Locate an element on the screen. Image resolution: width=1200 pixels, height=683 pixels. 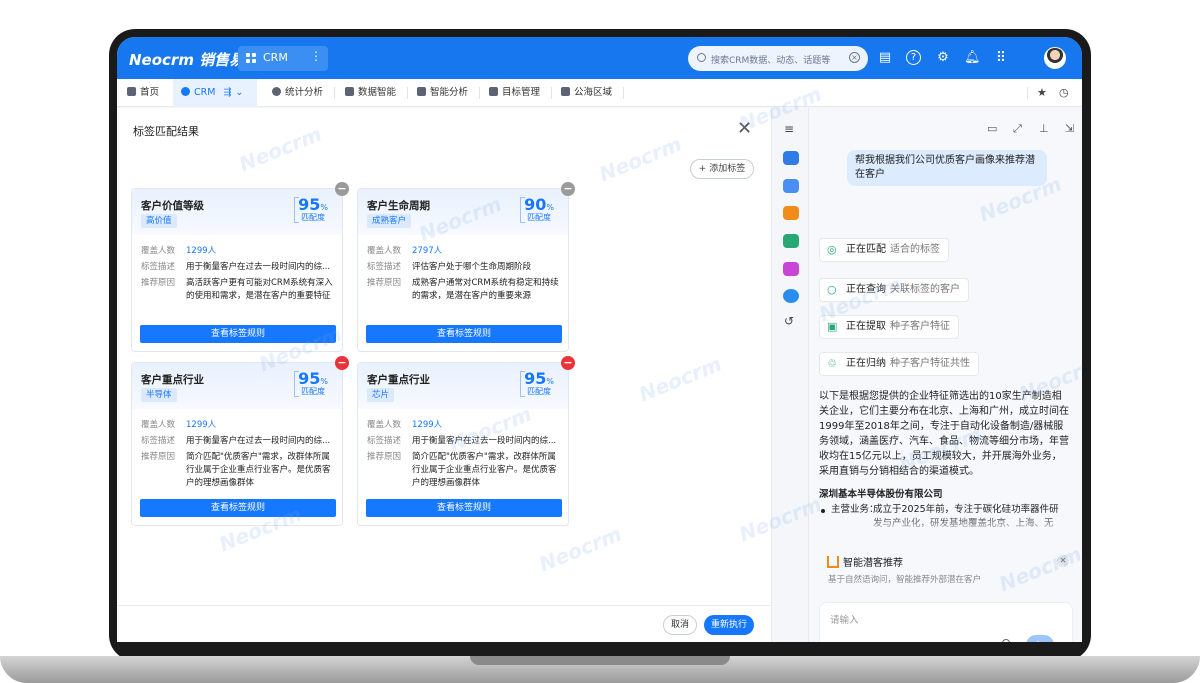
cancel-button: 取消 is located at coordinates (680, 625).